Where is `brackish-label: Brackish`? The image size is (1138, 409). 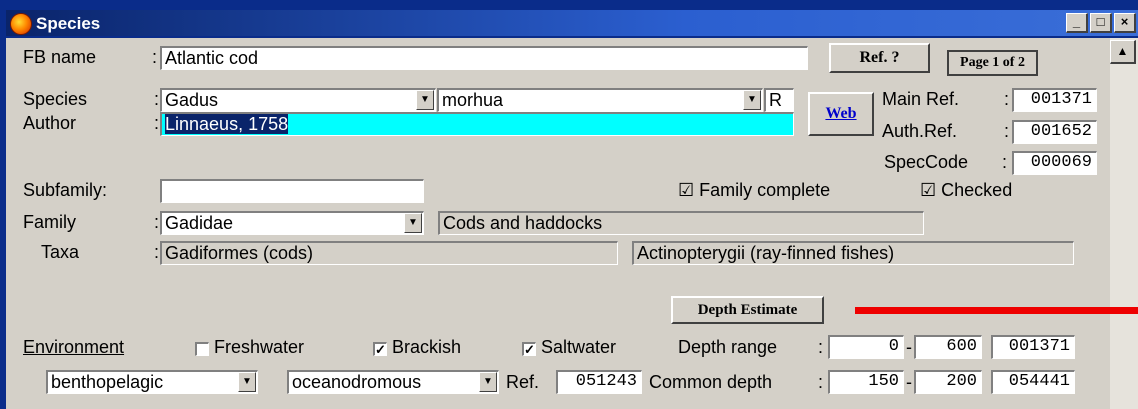
brackish-label: Brackish is located at coordinates (427, 347).